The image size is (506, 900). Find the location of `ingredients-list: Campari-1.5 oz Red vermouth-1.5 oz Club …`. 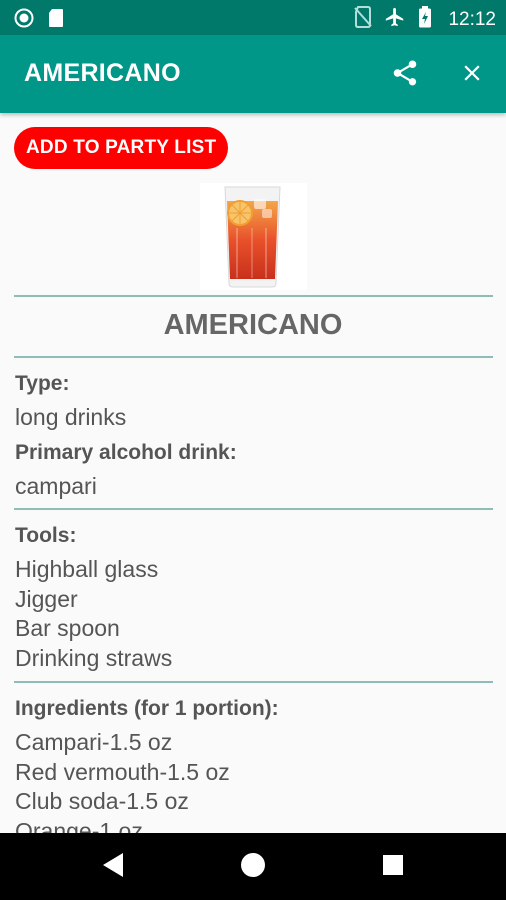

ingredients-list: Campari-1.5 oz Red vermouth-1.5 oz Club … is located at coordinates (122, 780).